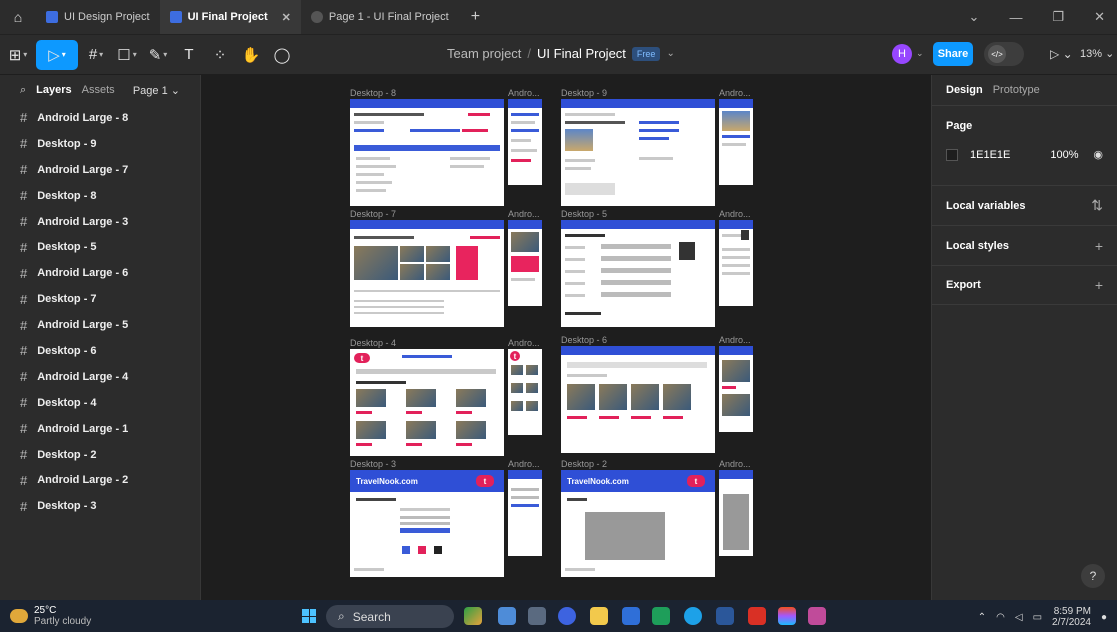 The image size is (1117, 632). Describe the element at coordinates (100, 455) in the screenshot. I see `layer-item: # Desktop - 2` at that location.